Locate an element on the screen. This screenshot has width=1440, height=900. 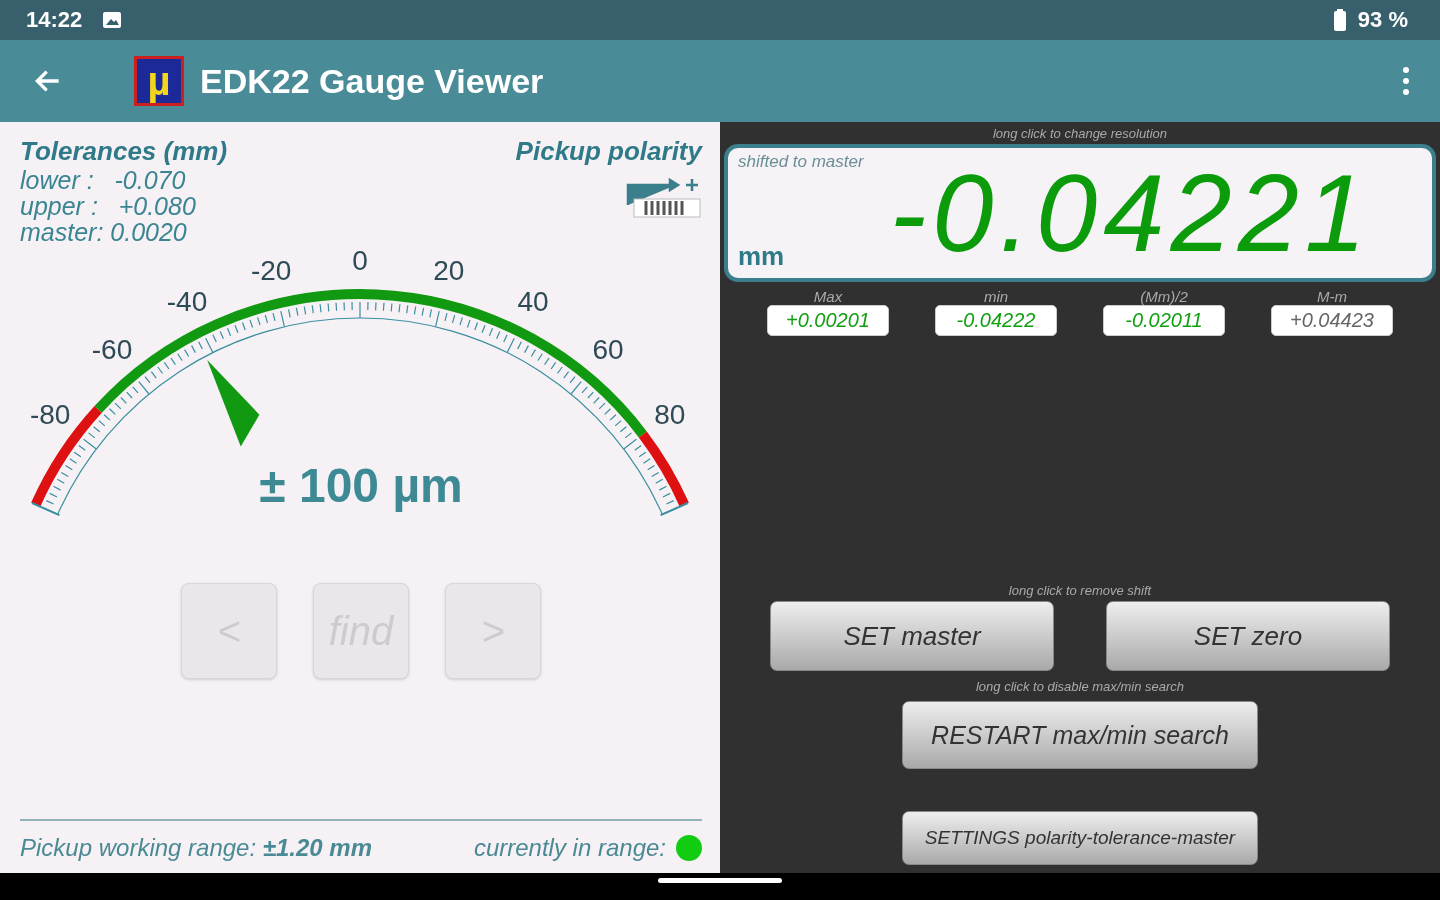
pickup-polarity-icon is located at coordinates (664, 197).